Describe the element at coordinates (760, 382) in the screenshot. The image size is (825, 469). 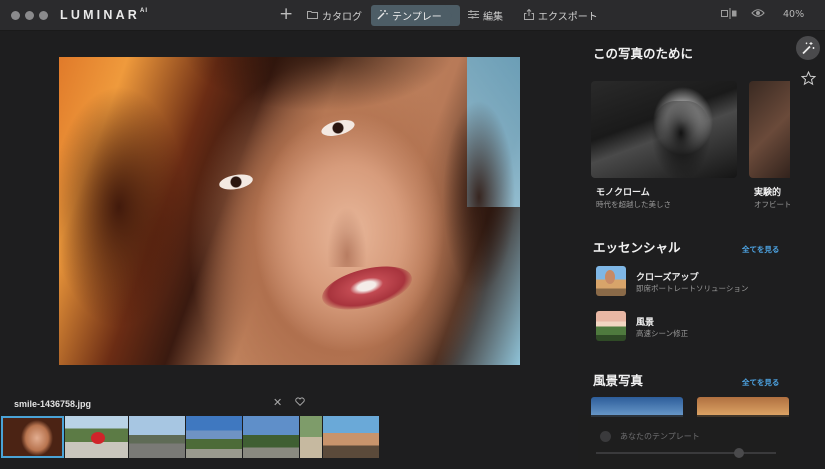
I see `landscape-see-all-link: 全てを見る` at that location.